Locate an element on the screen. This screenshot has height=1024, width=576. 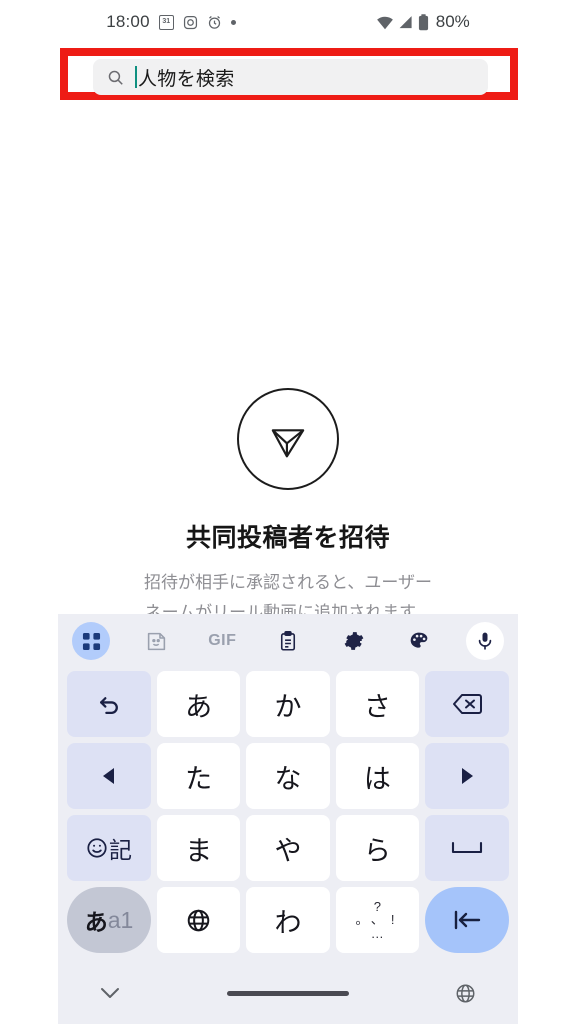
home-indicator is located at coordinates (287, 993).